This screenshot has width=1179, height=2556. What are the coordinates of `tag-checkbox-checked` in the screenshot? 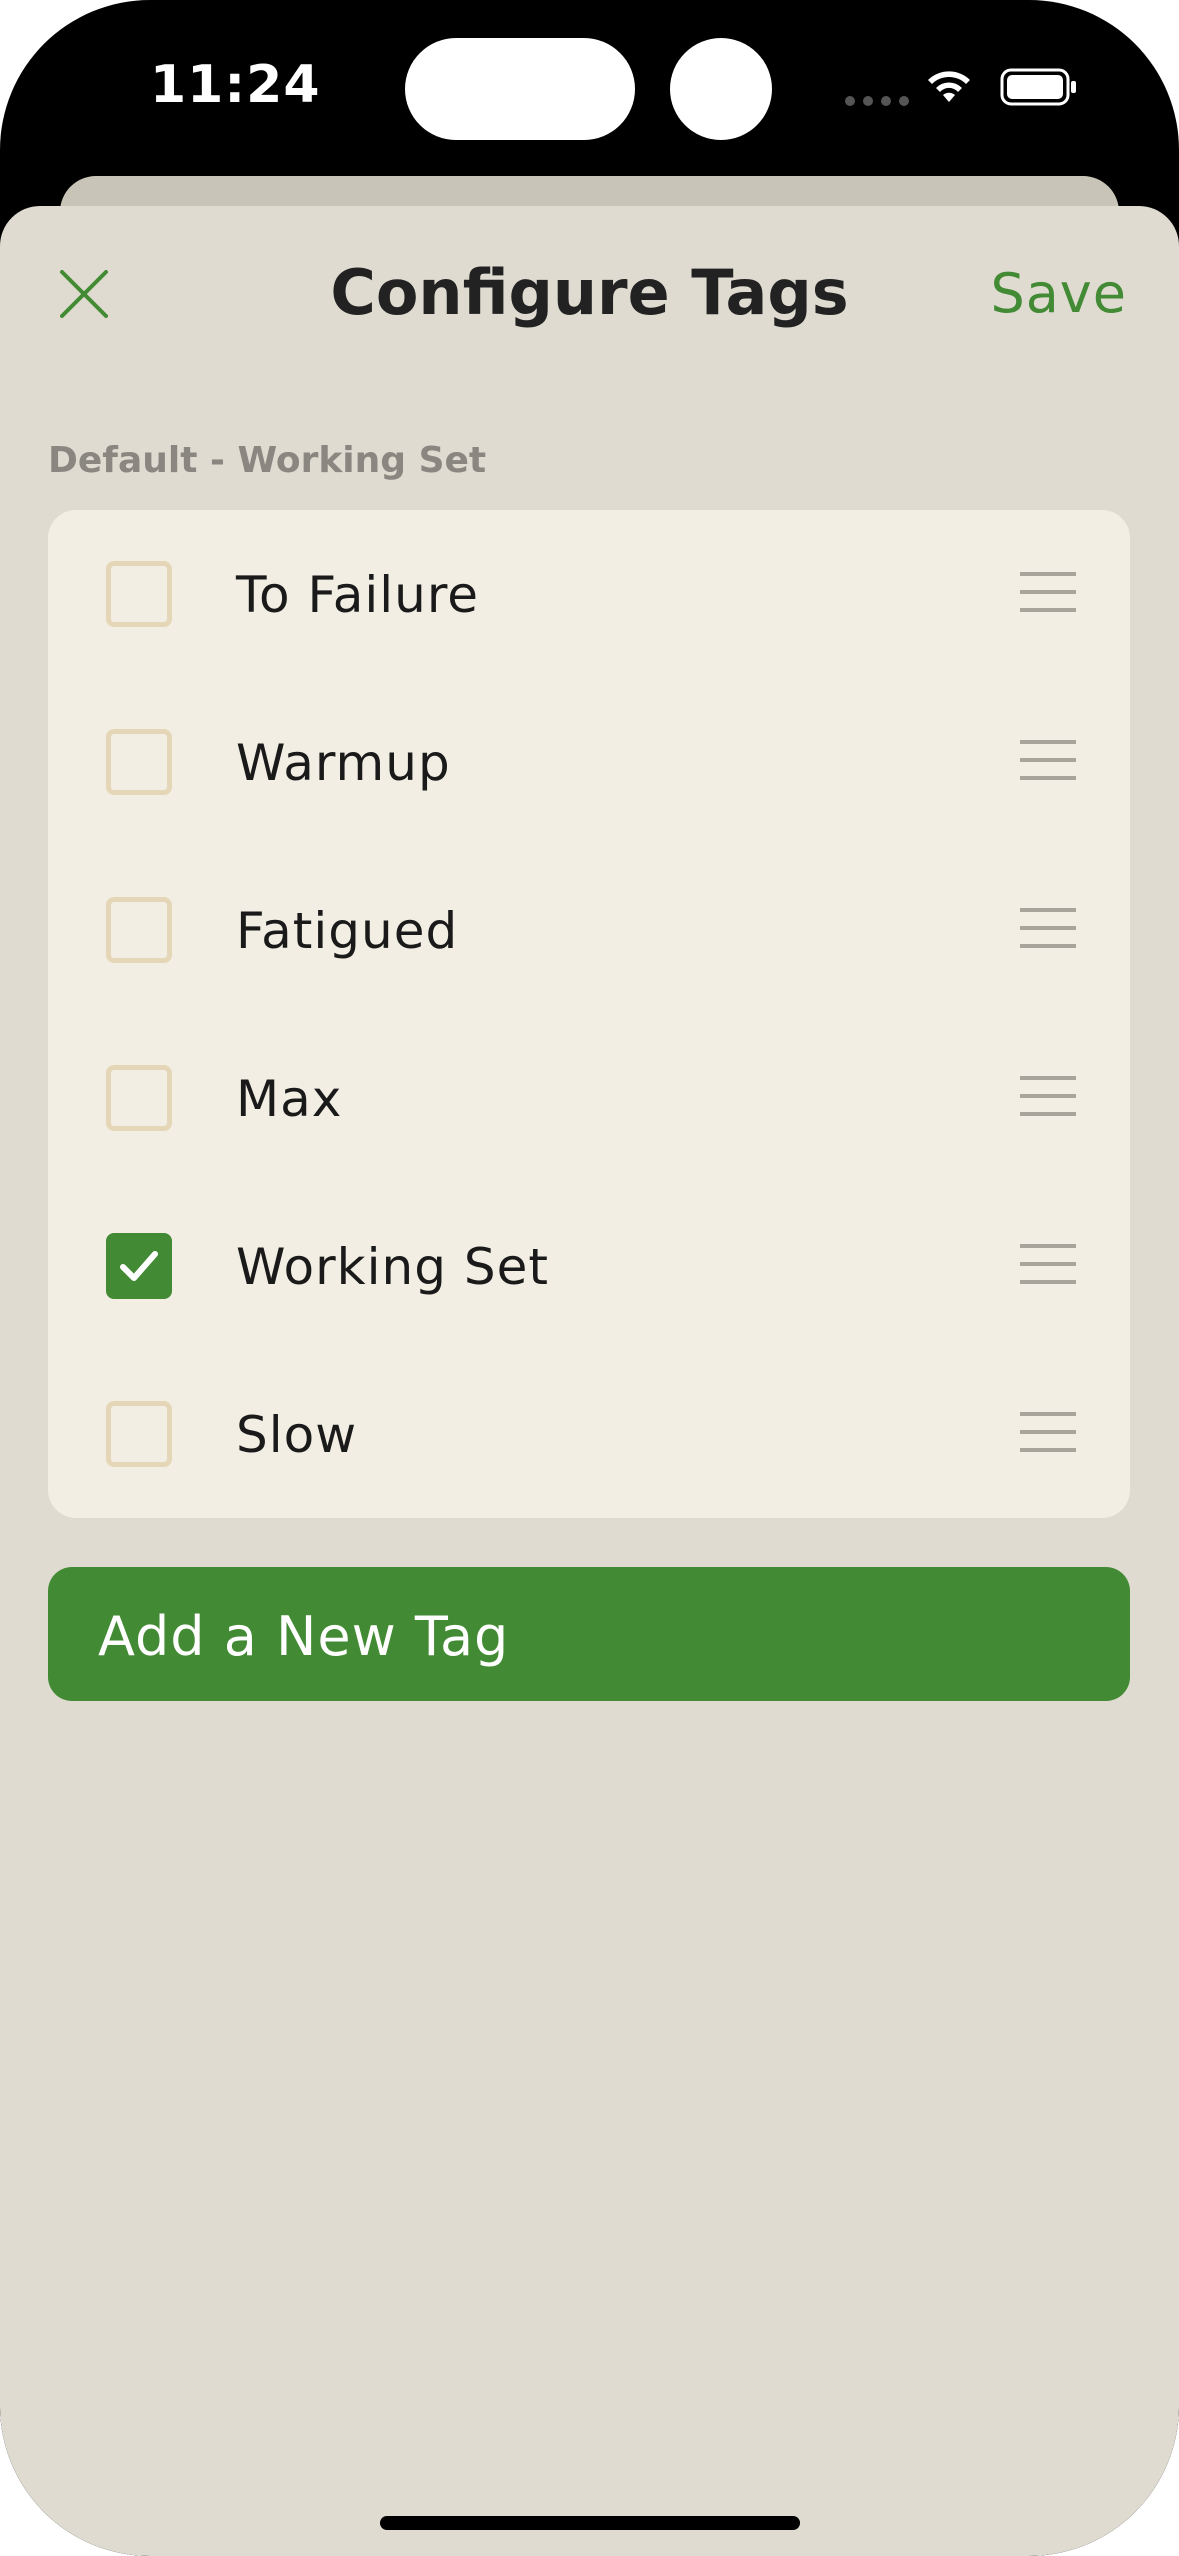 It's located at (139, 1266).